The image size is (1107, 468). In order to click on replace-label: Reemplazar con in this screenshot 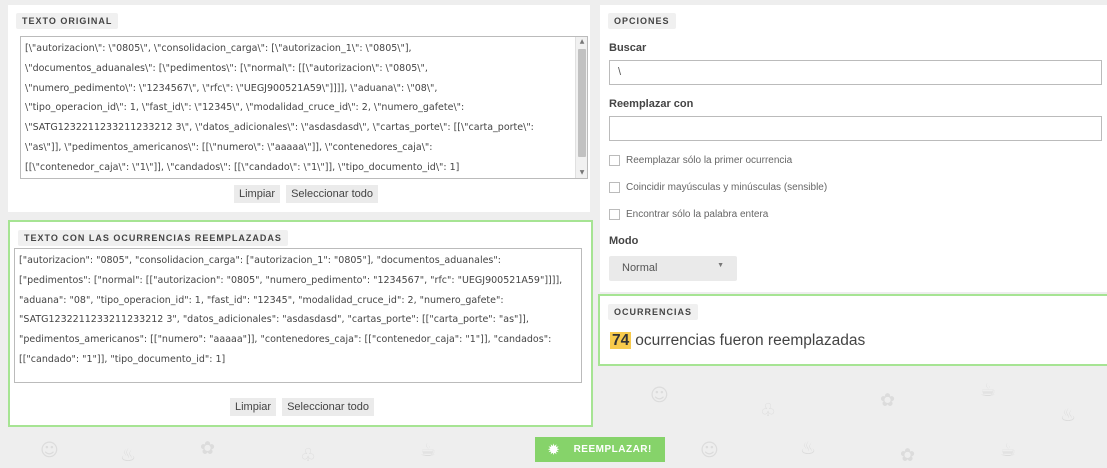, I will do `click(651, 104)`.